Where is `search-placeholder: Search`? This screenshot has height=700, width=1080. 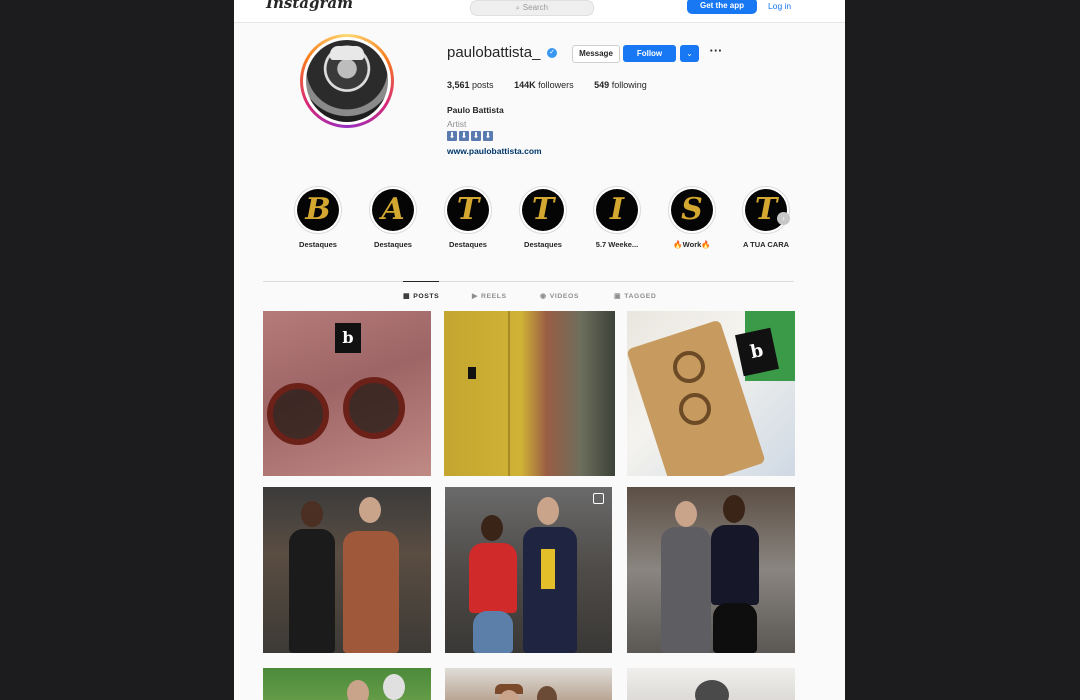 search-placeholder: Search is located at coordinates (535, 7).